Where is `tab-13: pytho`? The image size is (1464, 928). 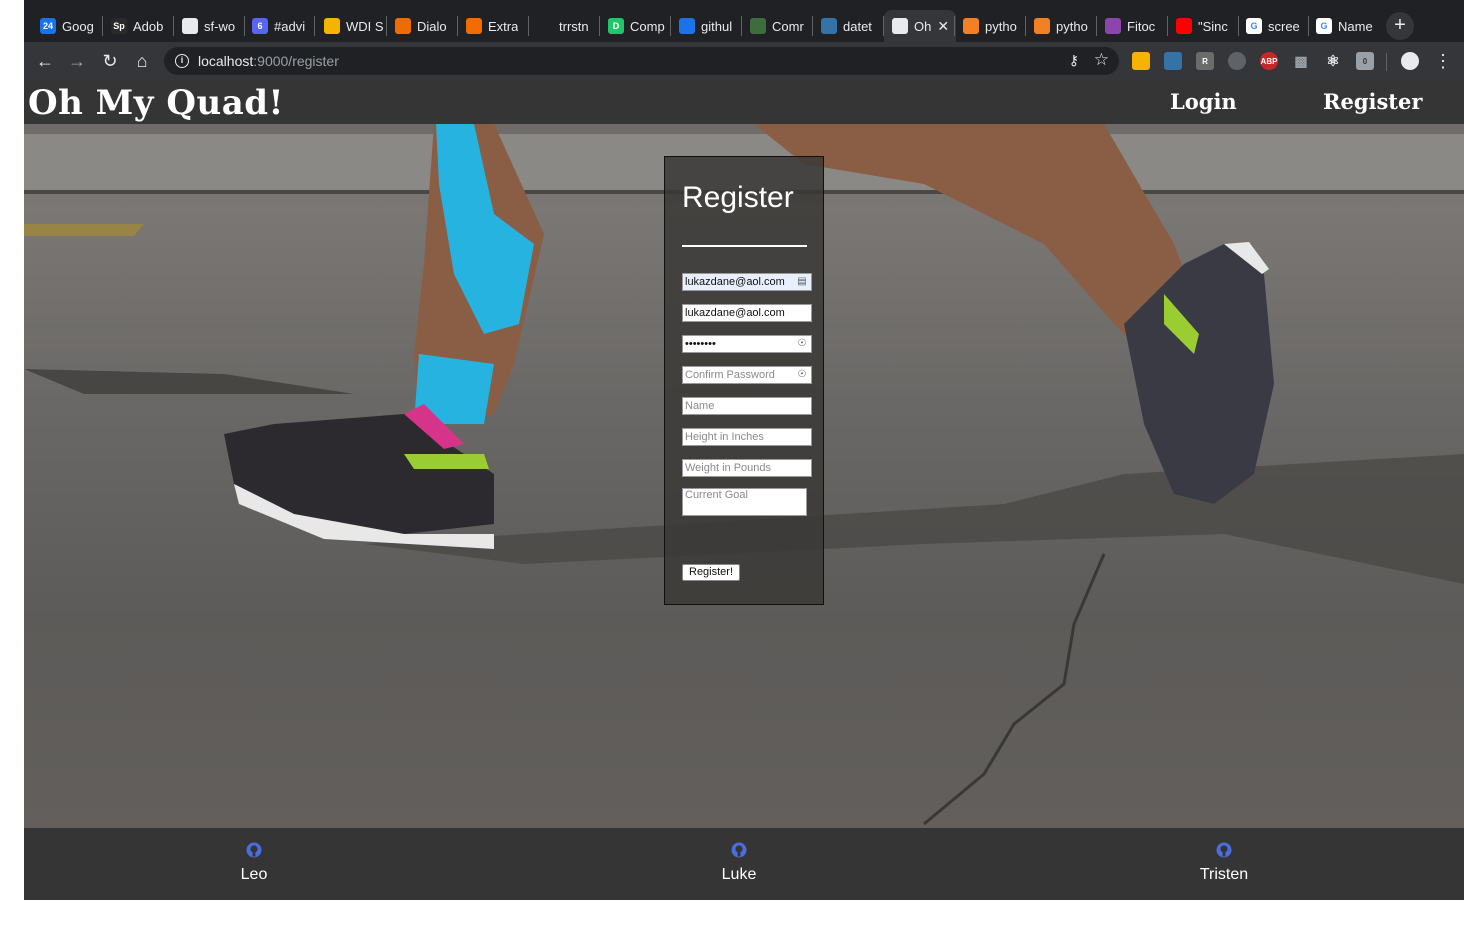
tab-13: pytho is located at coordinates (990, 26).